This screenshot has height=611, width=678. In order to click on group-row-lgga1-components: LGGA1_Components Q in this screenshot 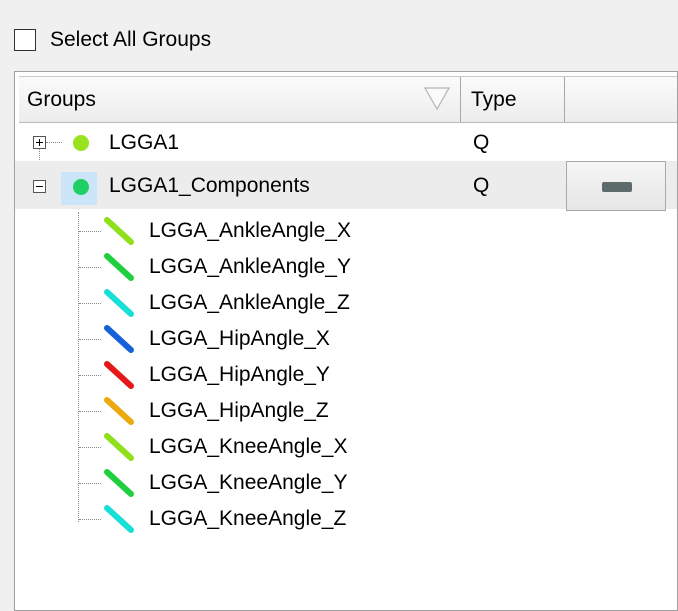, I will do `click(346, 186)`.